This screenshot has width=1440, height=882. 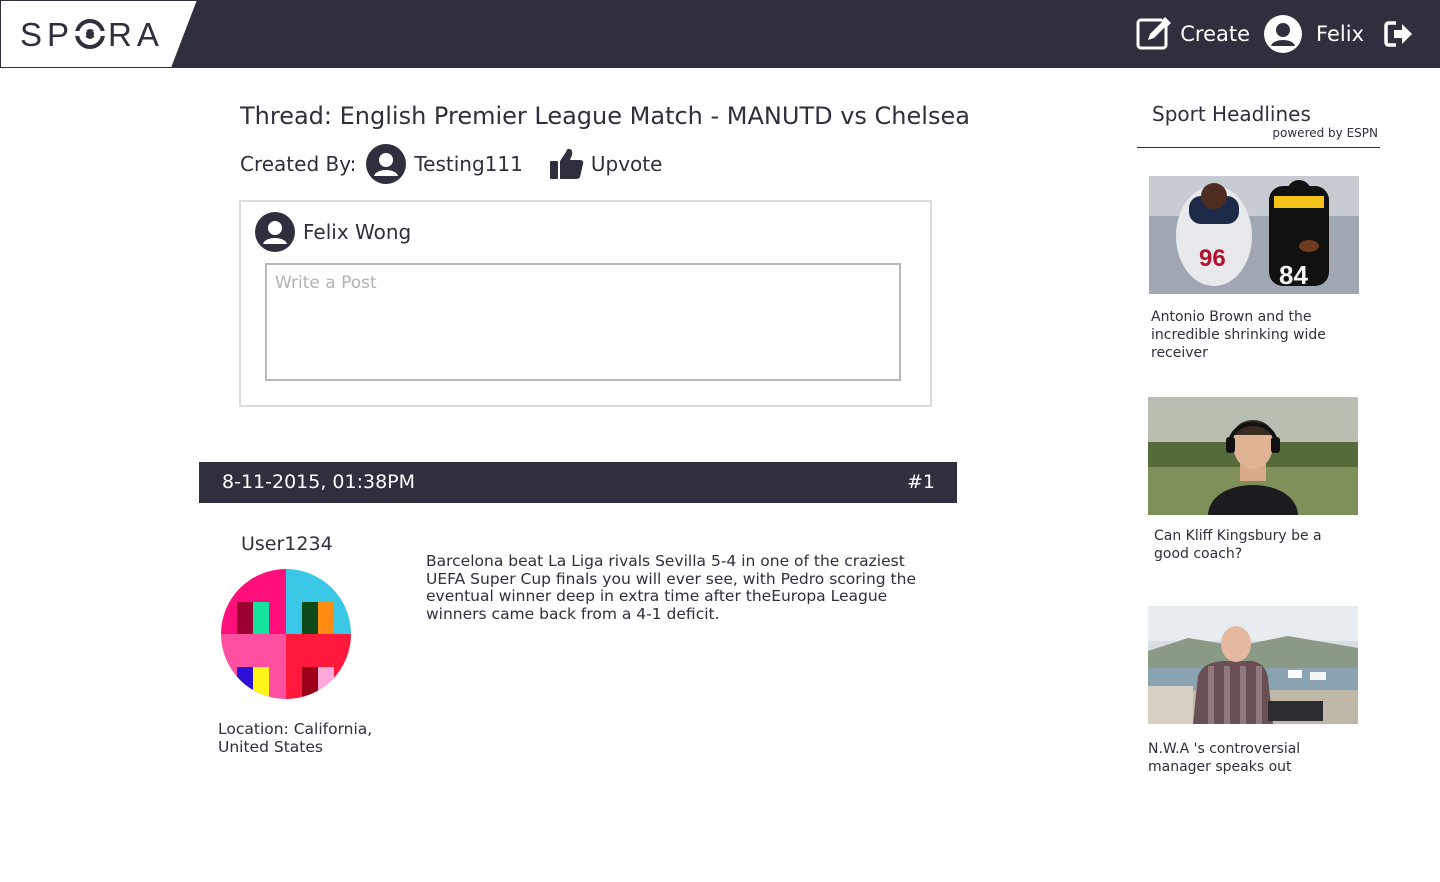 What do you see at coordinates (468, 164) in the screenshot?
I see `creator-name: Testing111` at bounding box center [468, 164].